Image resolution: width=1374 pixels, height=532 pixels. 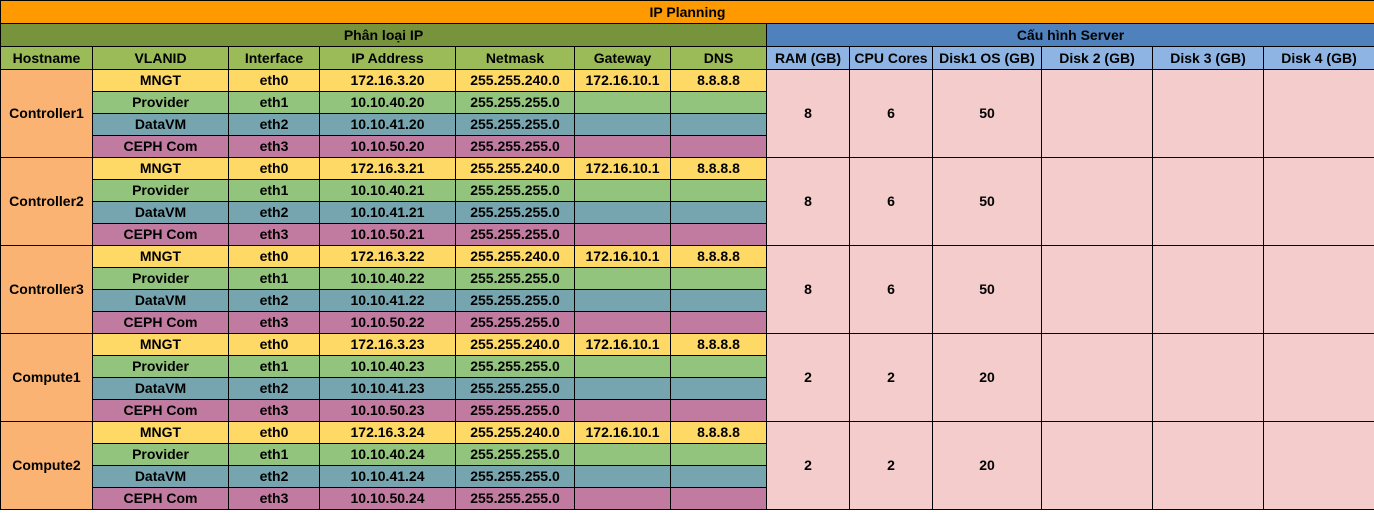 I want to click on cell-ip-address: 10.10.50.20, so click(x=387, y=146).